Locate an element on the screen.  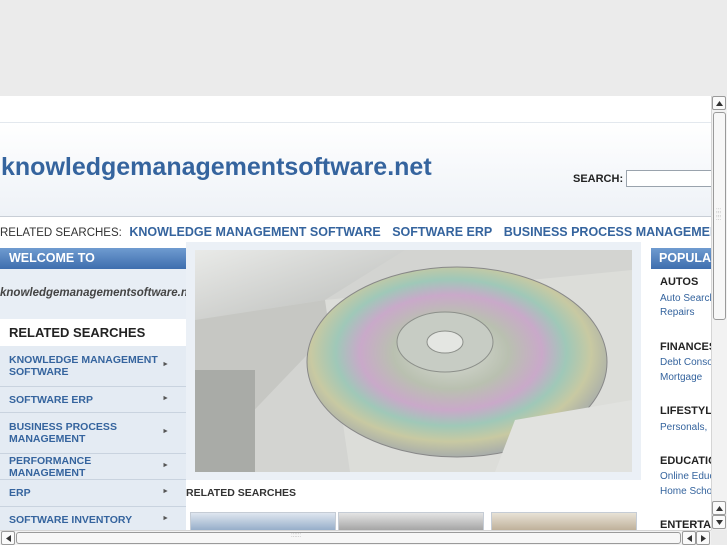
grip-icon: ::::::::: is located at coordinates (719, 215).